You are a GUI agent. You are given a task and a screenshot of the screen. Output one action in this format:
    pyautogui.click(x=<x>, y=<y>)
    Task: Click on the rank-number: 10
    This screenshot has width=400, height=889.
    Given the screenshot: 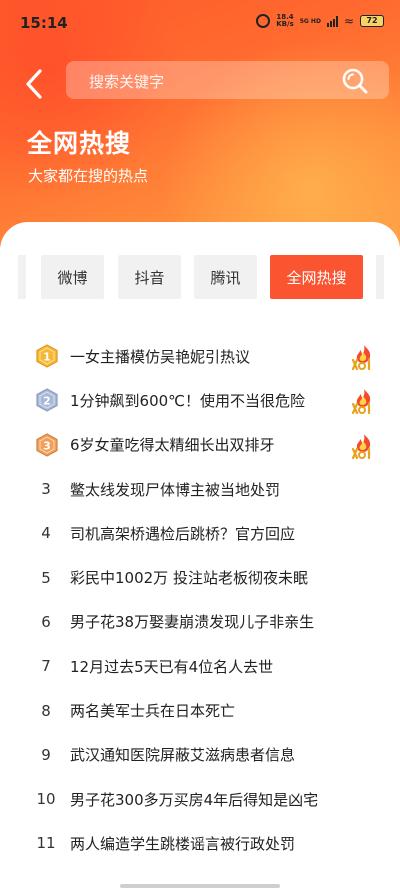 What is the action you would take?
    pyautogui.click(x=46, y=799)
    